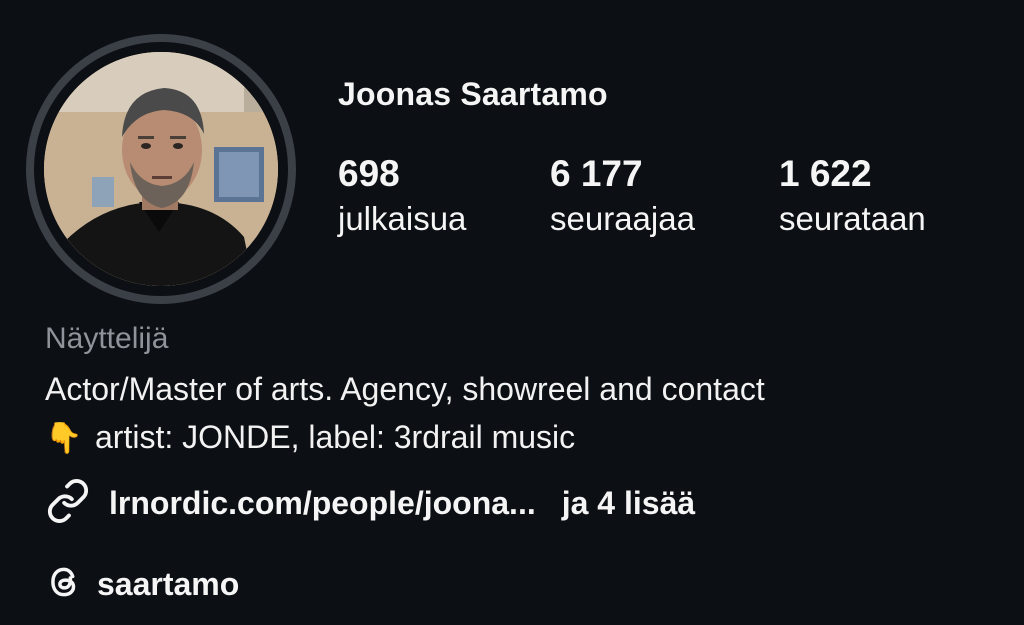  What do you see at coordinates (622, 197) in the screenshot?
I see `stat-followers: 6 177 seuraajaa` at bounding box center [622, 197].